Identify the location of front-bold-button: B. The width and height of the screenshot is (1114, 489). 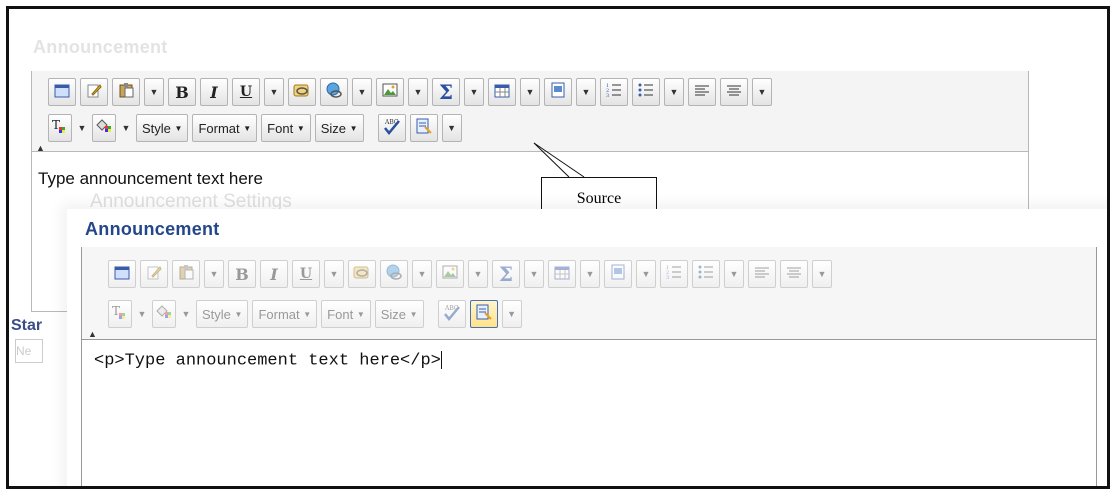
(242, 274).